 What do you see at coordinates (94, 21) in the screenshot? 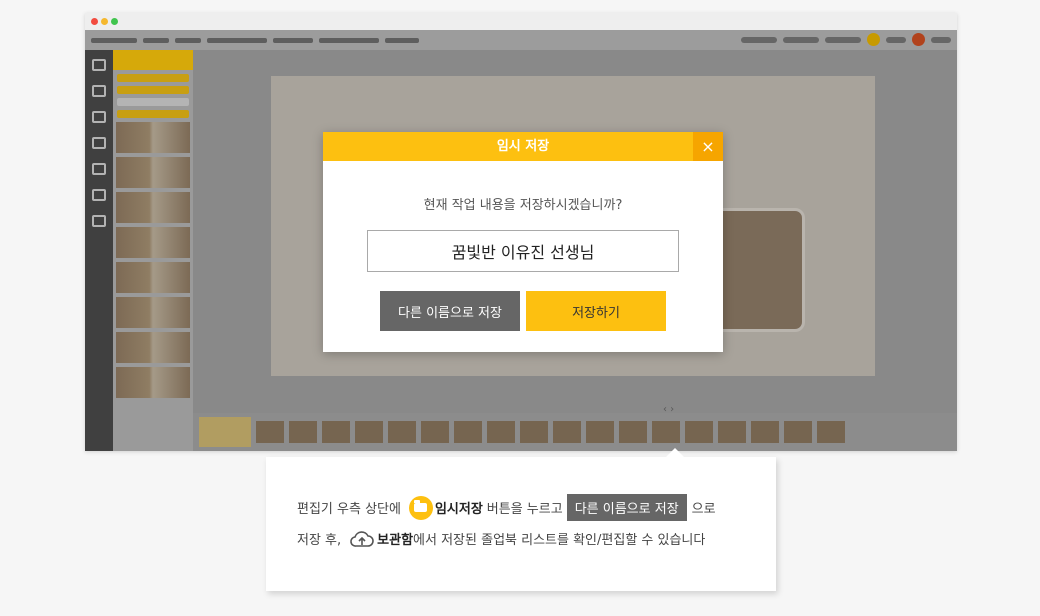
I see `close-window-dot` at bounding box center [94, 21].